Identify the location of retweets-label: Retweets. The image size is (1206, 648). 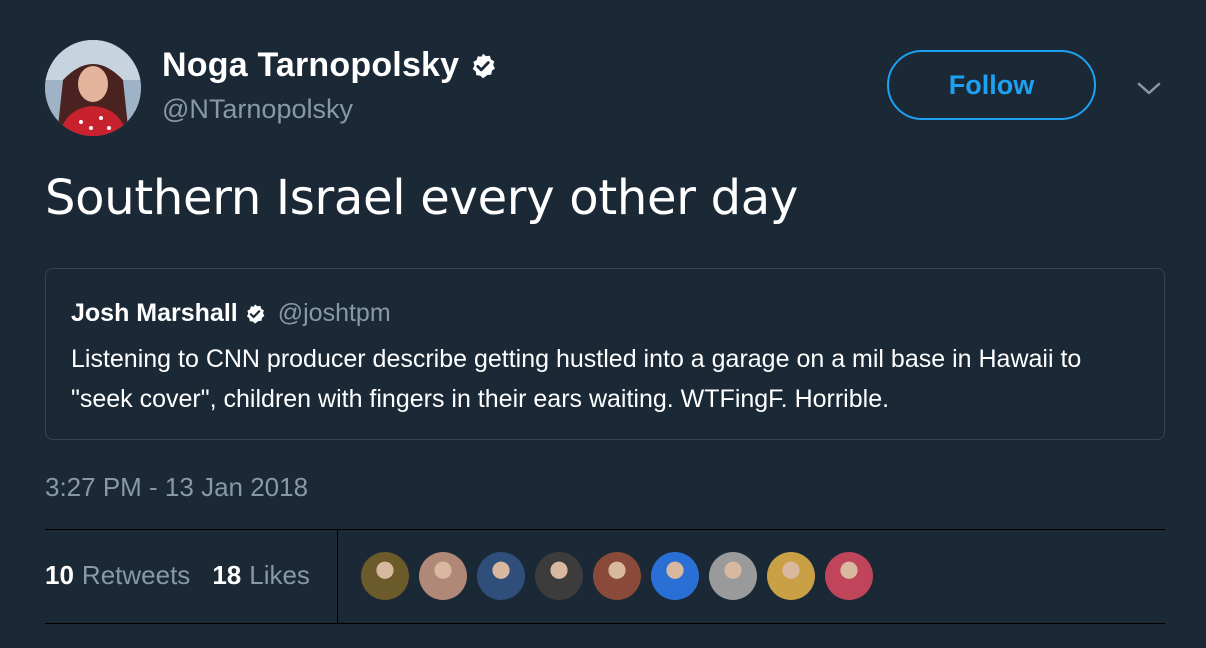
(136, 575).